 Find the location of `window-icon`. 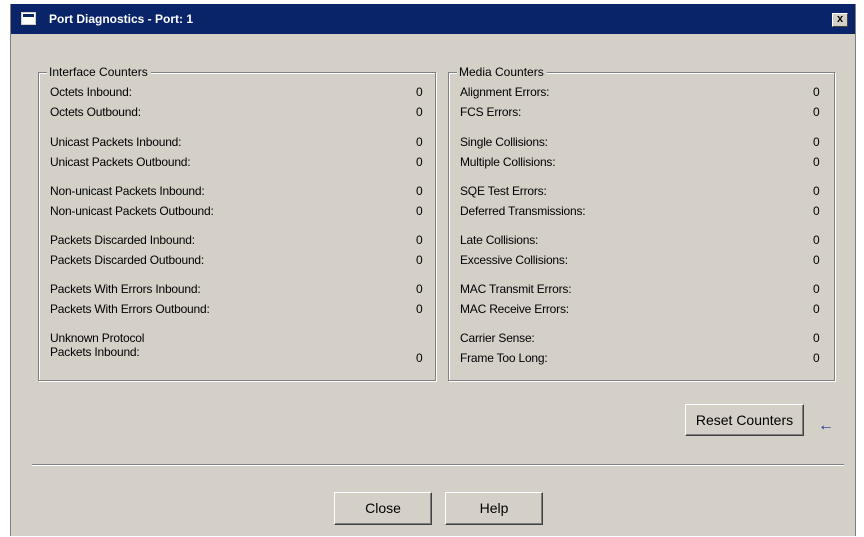

window-icon is located at coordinates (28, 18).